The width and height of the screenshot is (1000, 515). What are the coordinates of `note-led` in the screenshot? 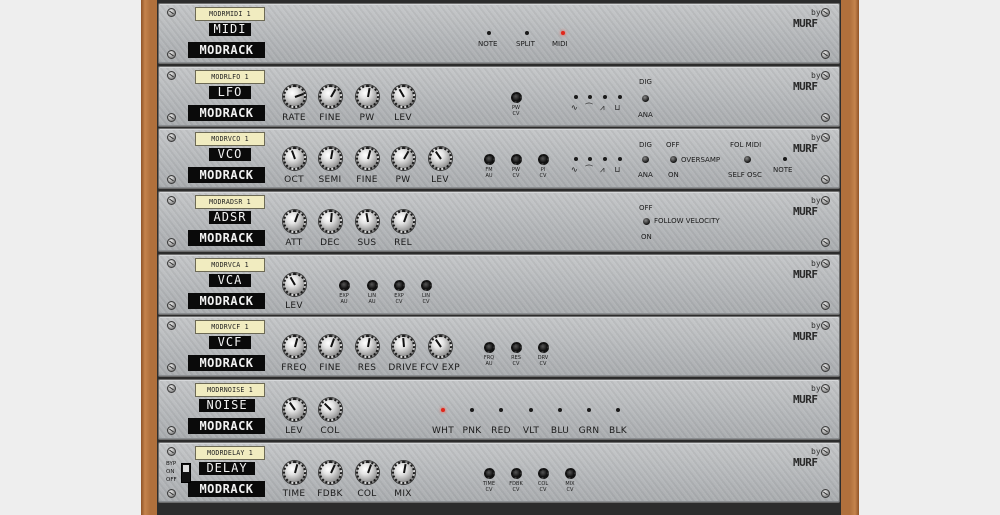 It's located at (785, 159).